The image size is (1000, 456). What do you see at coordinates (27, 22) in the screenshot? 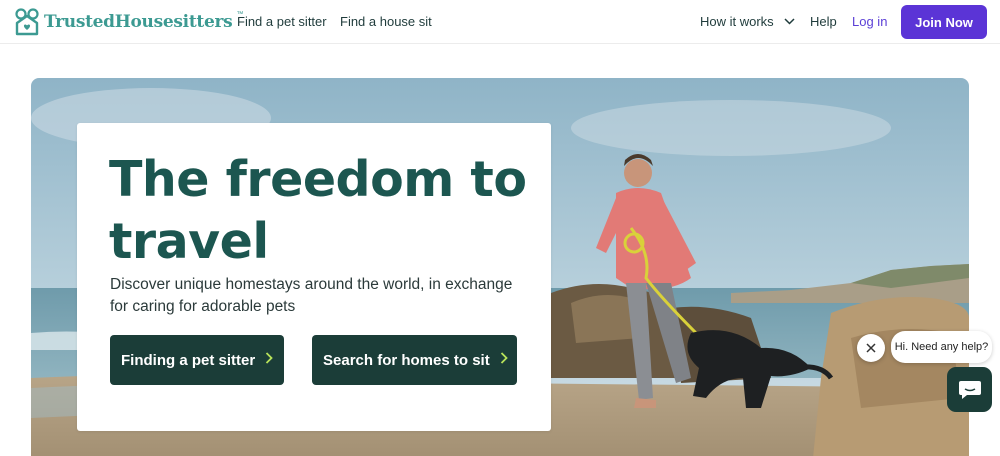
I see `logo-house-icon` at bounding box center [27, 22].